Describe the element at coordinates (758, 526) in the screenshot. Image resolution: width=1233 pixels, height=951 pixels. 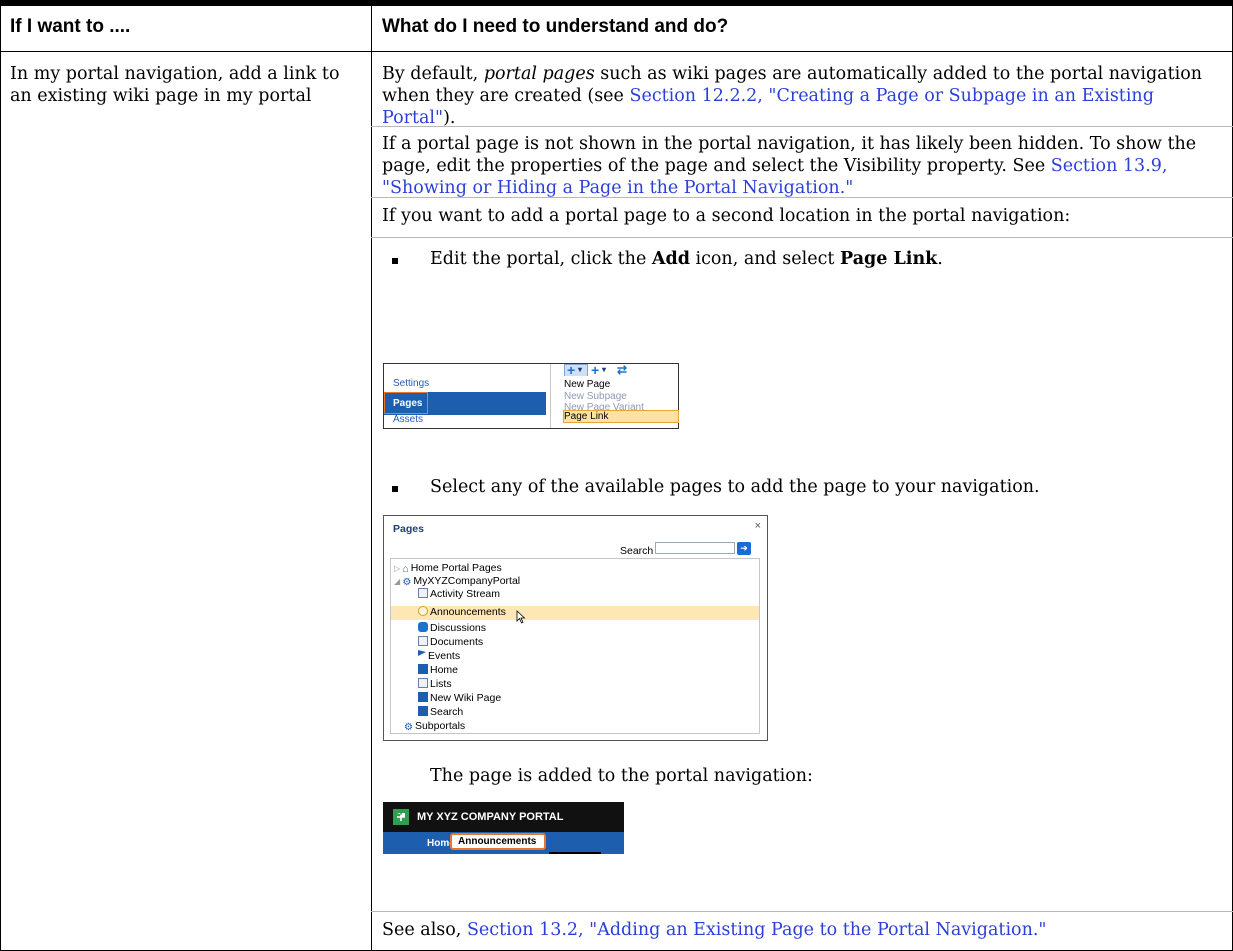
I see `close-icon: ×` at that location.